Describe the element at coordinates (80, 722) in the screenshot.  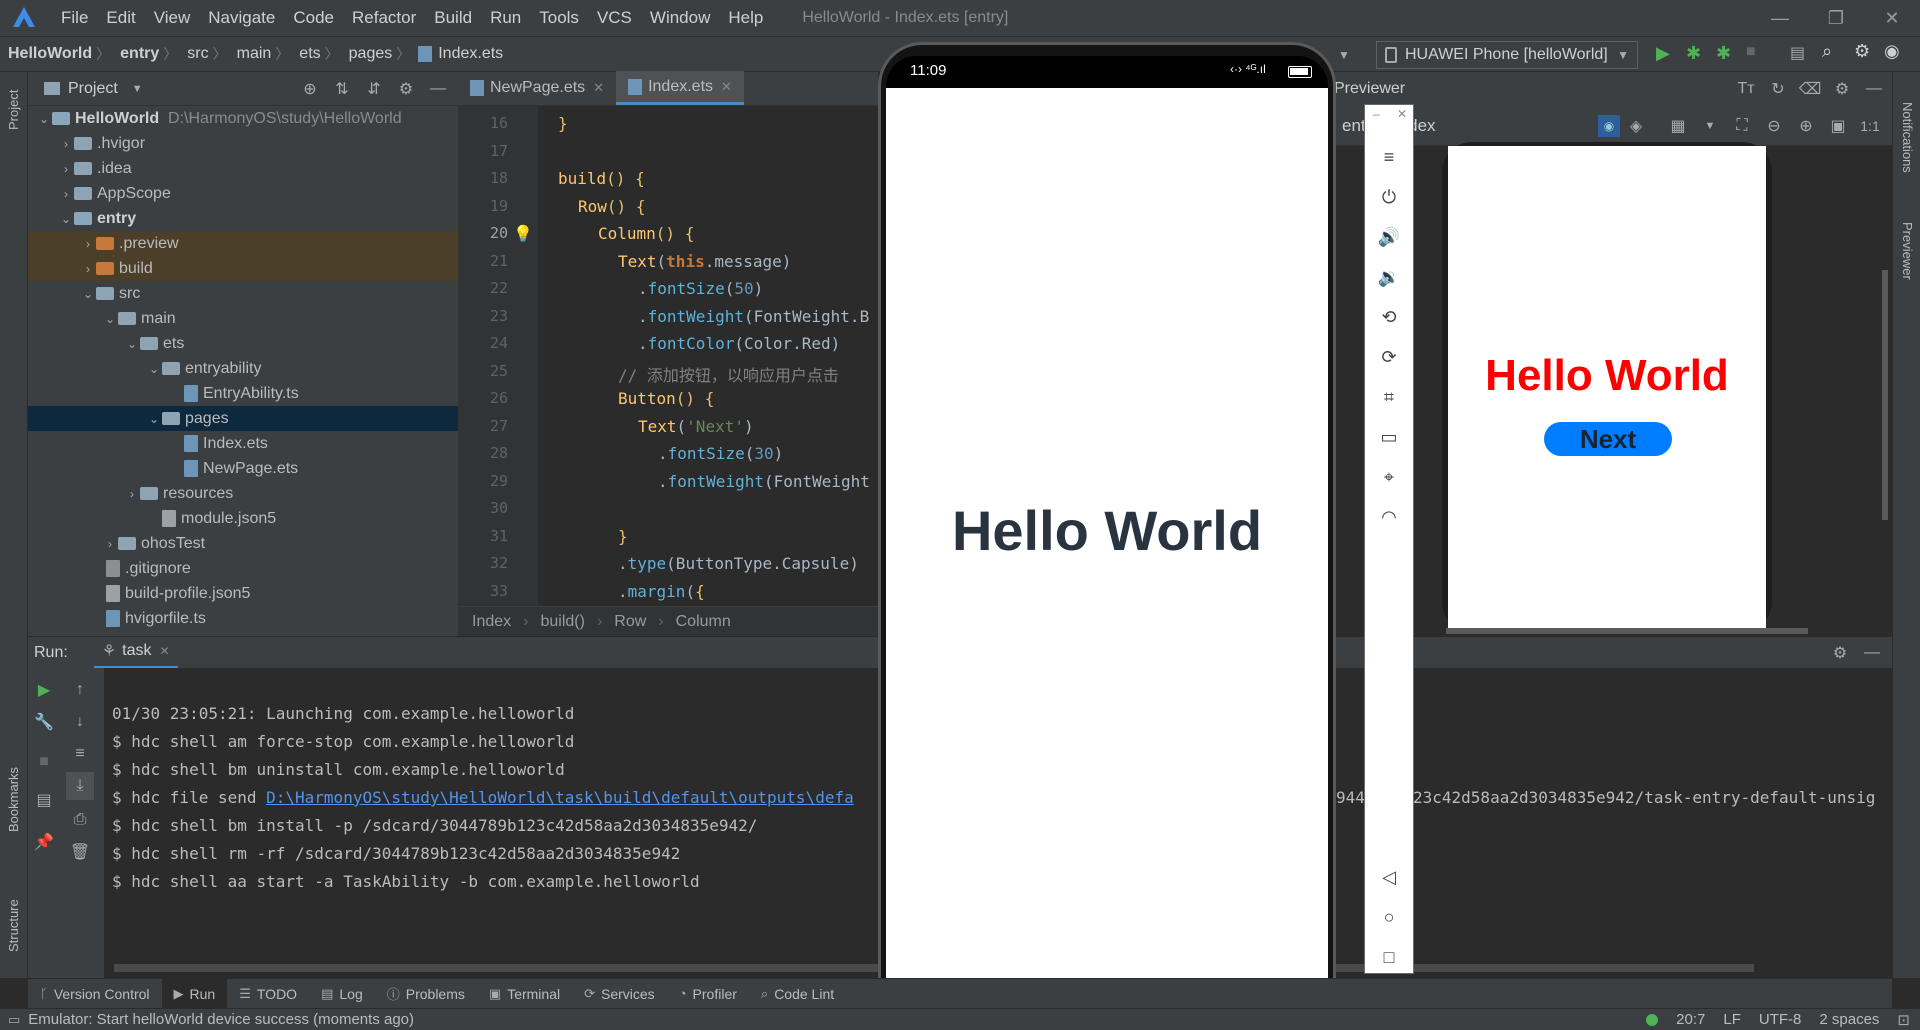
I see `scroll-down-icon: ↓` at that location.